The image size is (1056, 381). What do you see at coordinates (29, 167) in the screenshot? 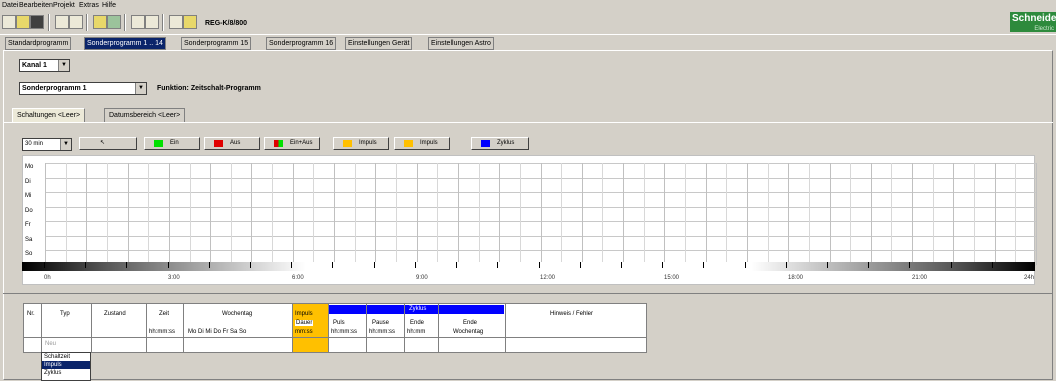
I see `day-label-mo: Mo` at bounding box center [29, 167].